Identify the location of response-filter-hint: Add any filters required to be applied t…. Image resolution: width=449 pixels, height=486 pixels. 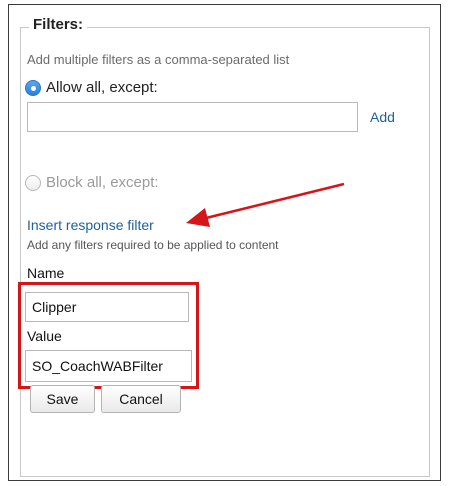
(153, 245).